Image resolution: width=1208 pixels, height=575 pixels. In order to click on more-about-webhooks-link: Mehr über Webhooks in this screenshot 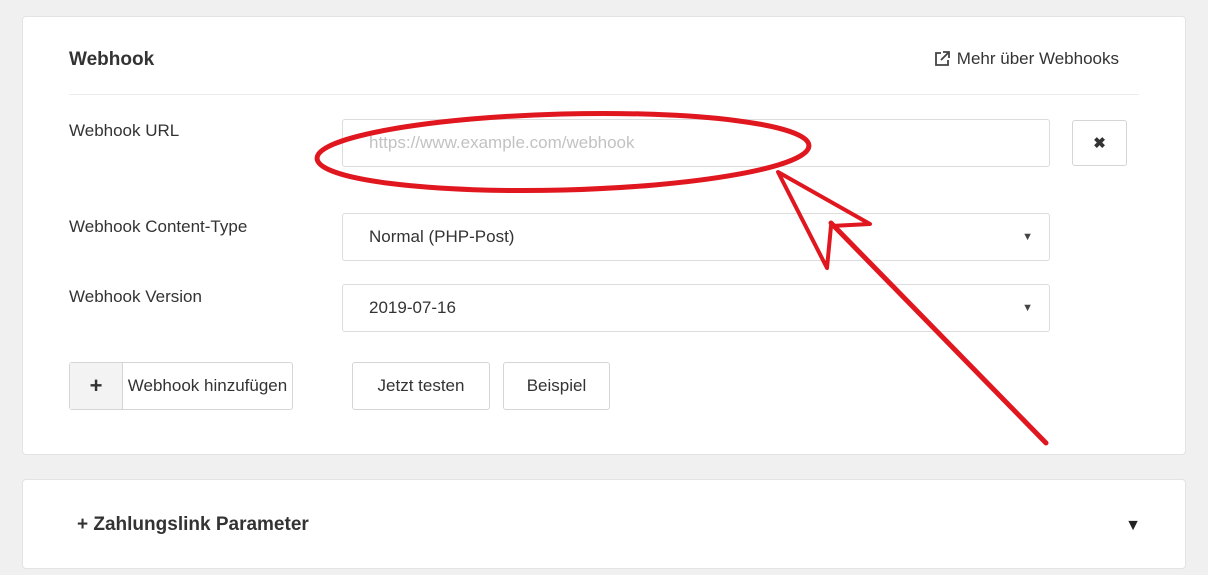, I will do `click(1026, 59)`.